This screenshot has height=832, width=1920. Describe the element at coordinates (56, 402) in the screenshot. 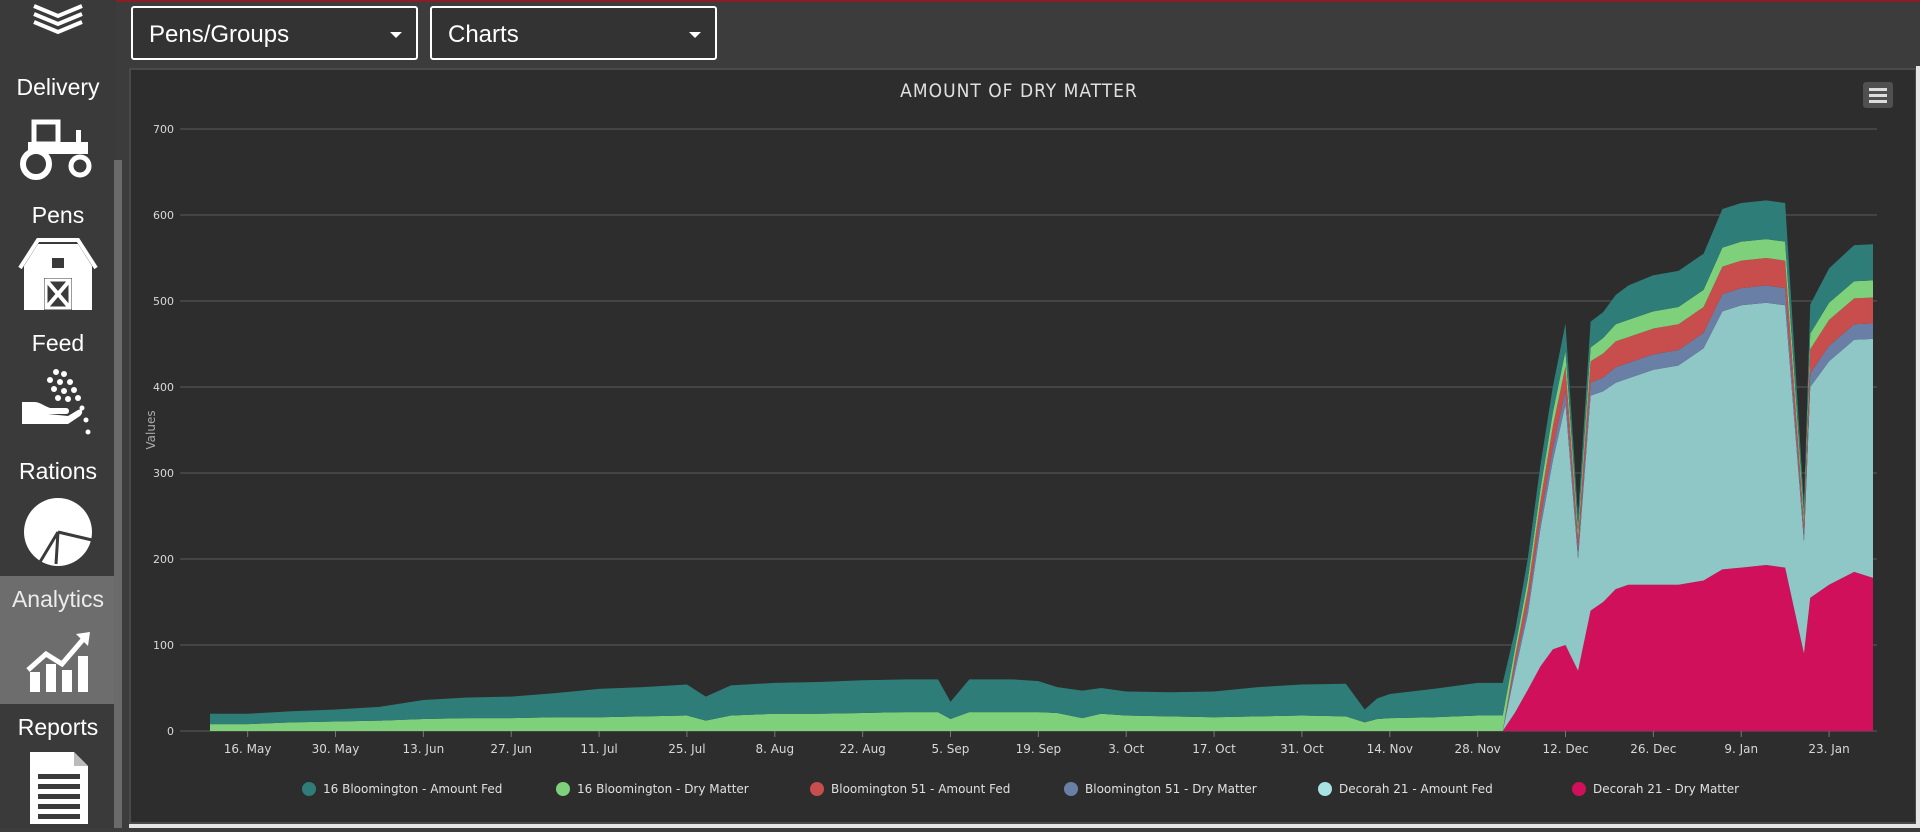

I see `feed-hand-icon` at that location.